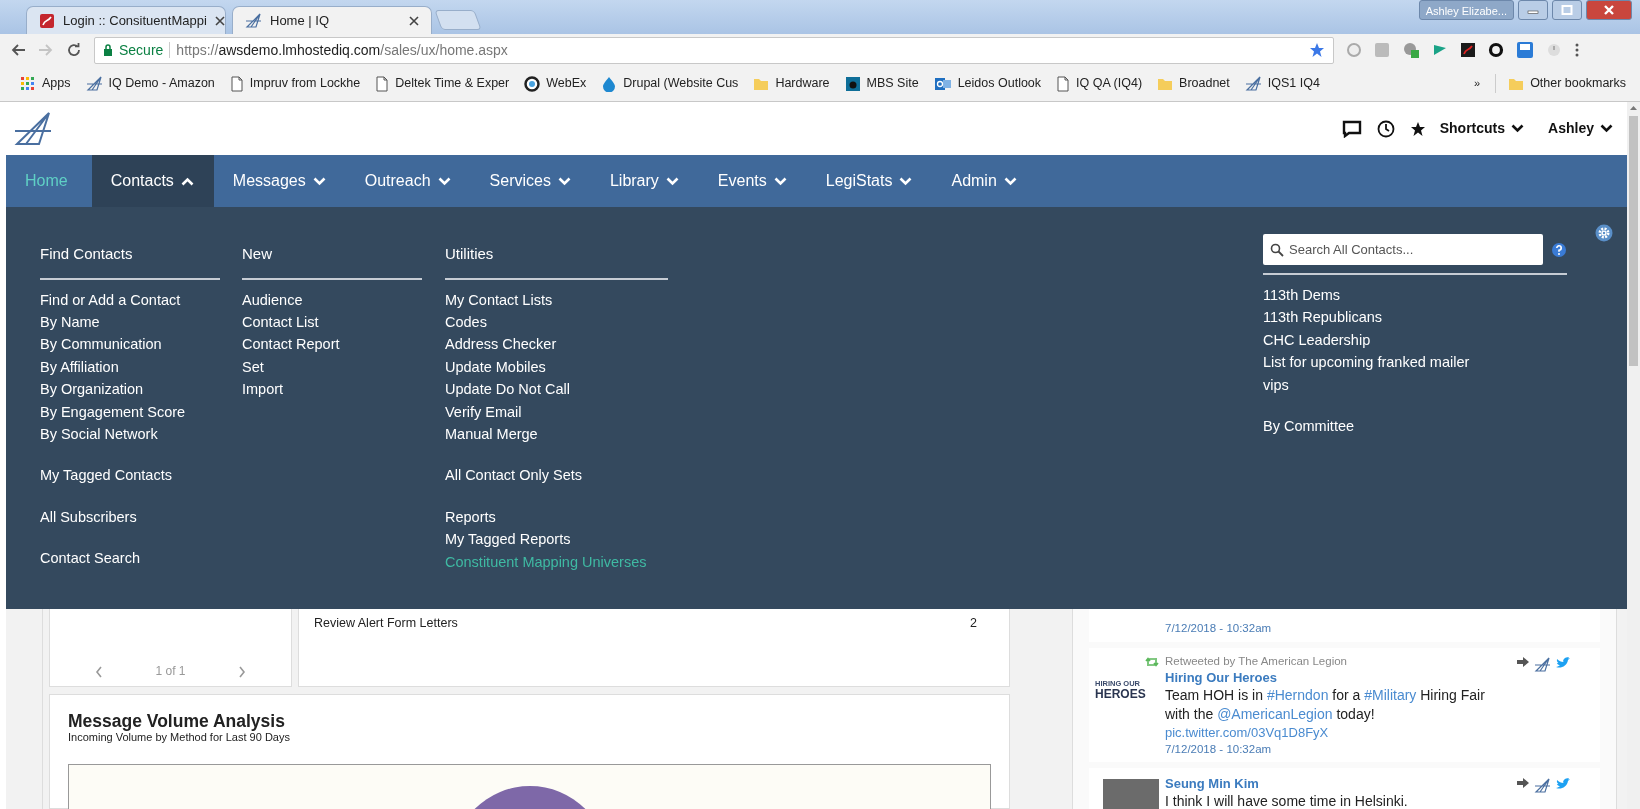 The height and width of the screenshot is (809, 1640). What do you see at coordinates (1256, 661) in the screenshot?
I see `retweet-label: Retweeted by The American Legion` at bounding box center [1256, 661].